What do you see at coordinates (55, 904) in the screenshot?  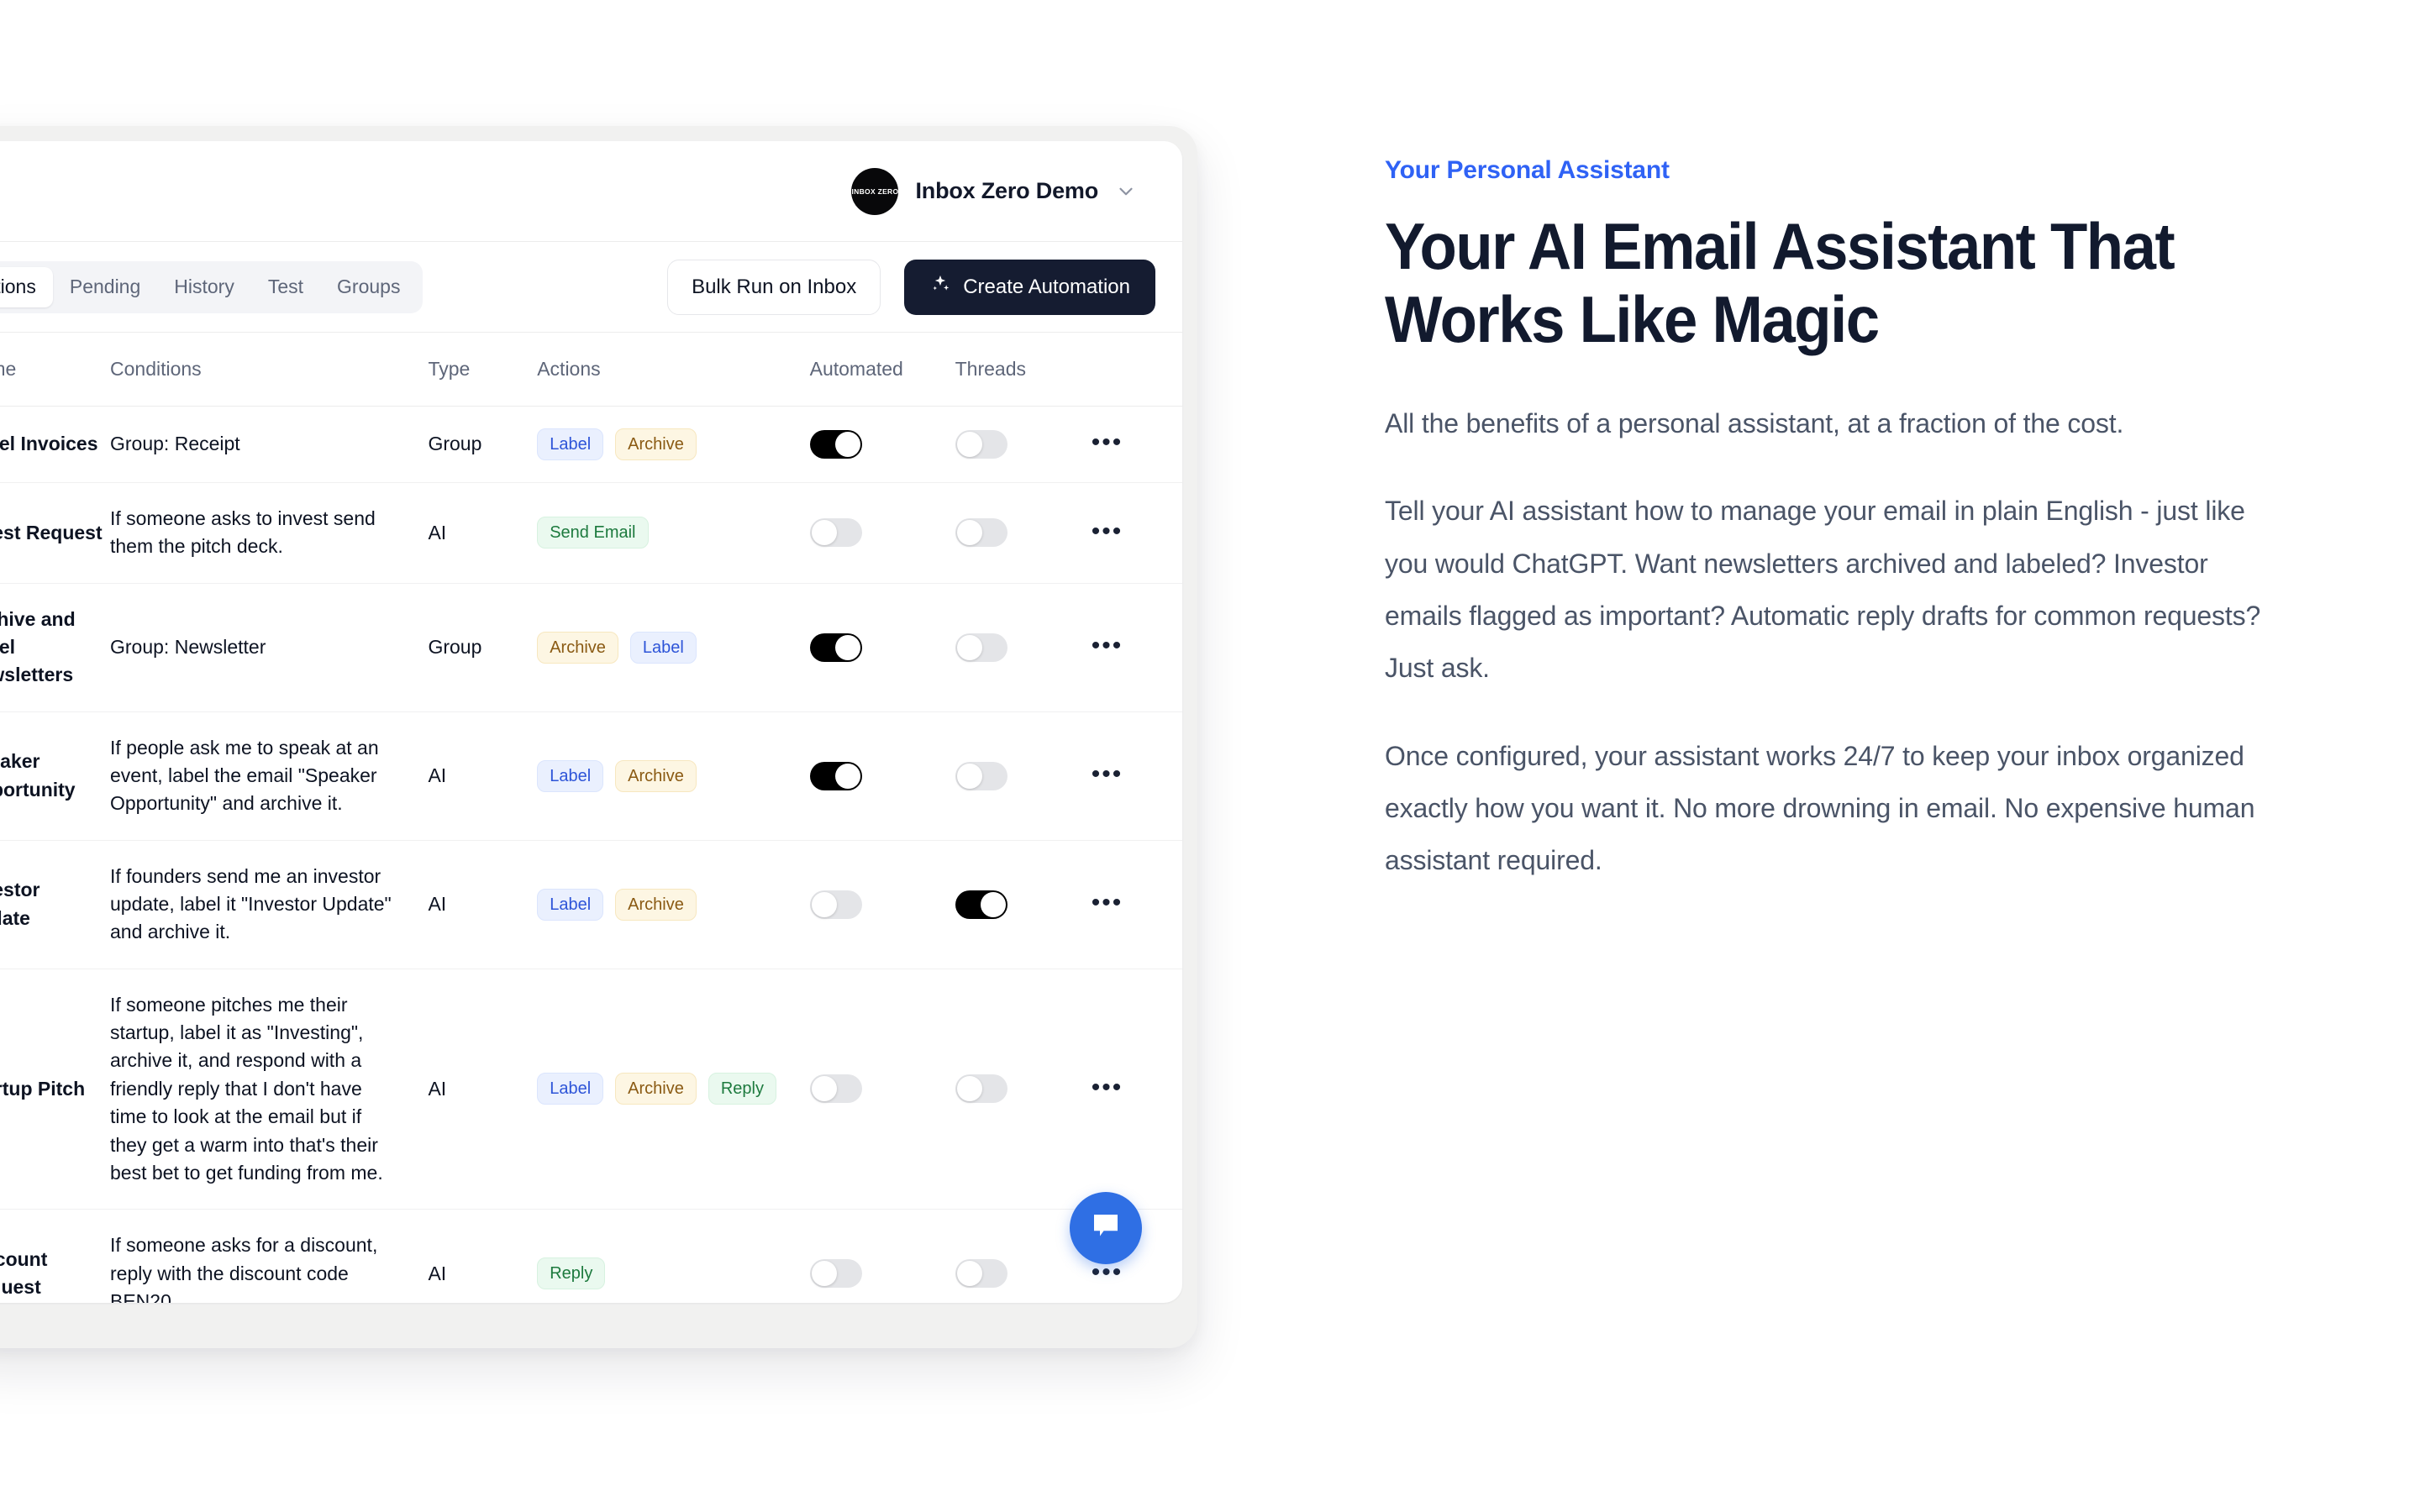 I see `cell-name: Investor Update` at bounding box center [55, 904].